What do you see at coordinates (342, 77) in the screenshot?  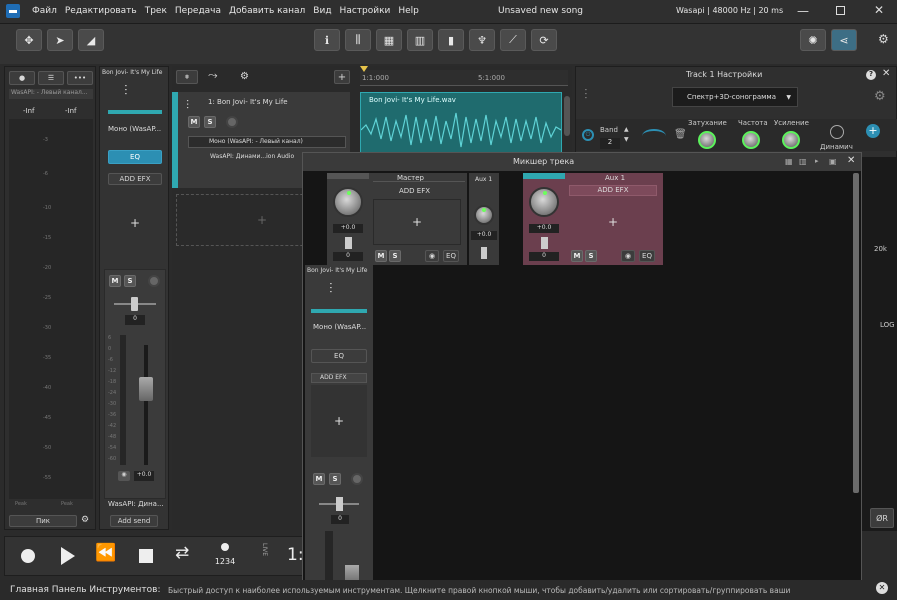 I see `add-track-button: +` at bounding box center [342, 77].